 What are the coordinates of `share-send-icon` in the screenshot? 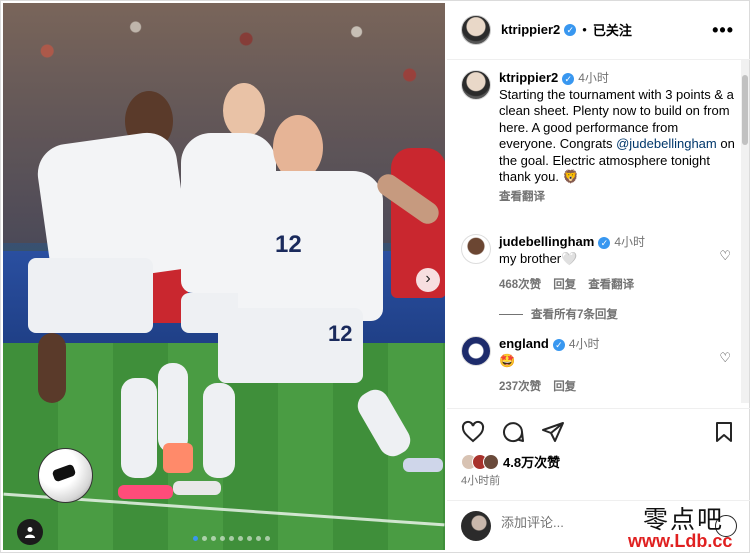 It's located at (553, 432).